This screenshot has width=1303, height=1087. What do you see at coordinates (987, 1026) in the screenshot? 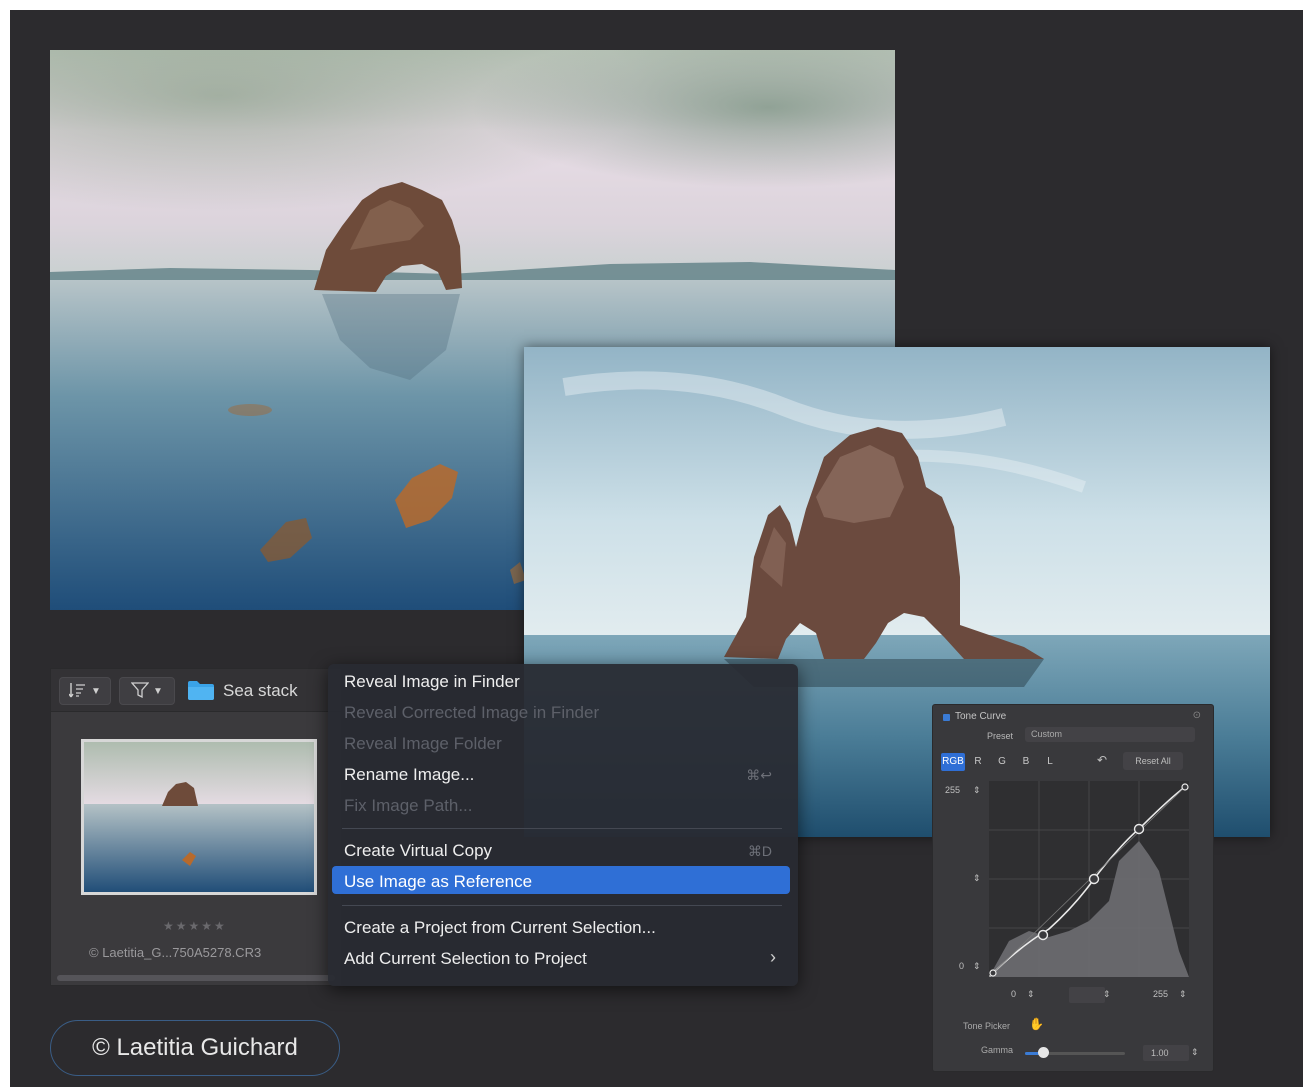
I see `tone-picker-label: Tone Picker` at bounding box center [987, 1026].